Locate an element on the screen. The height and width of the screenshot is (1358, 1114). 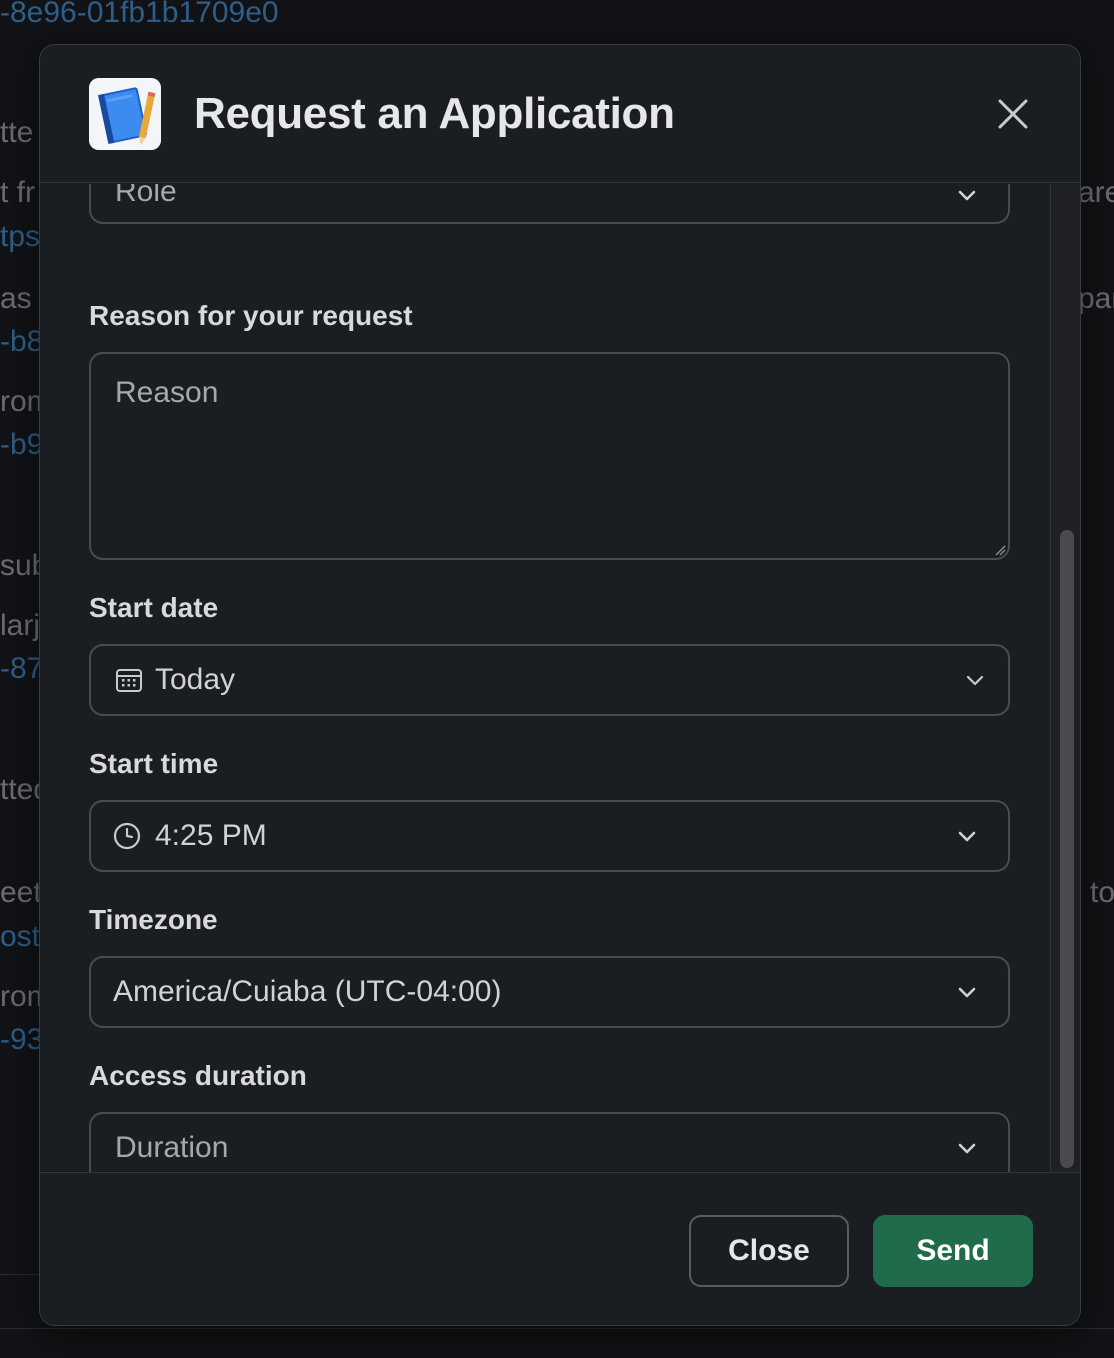
notebook-icon is located at coordinates (125, 114).